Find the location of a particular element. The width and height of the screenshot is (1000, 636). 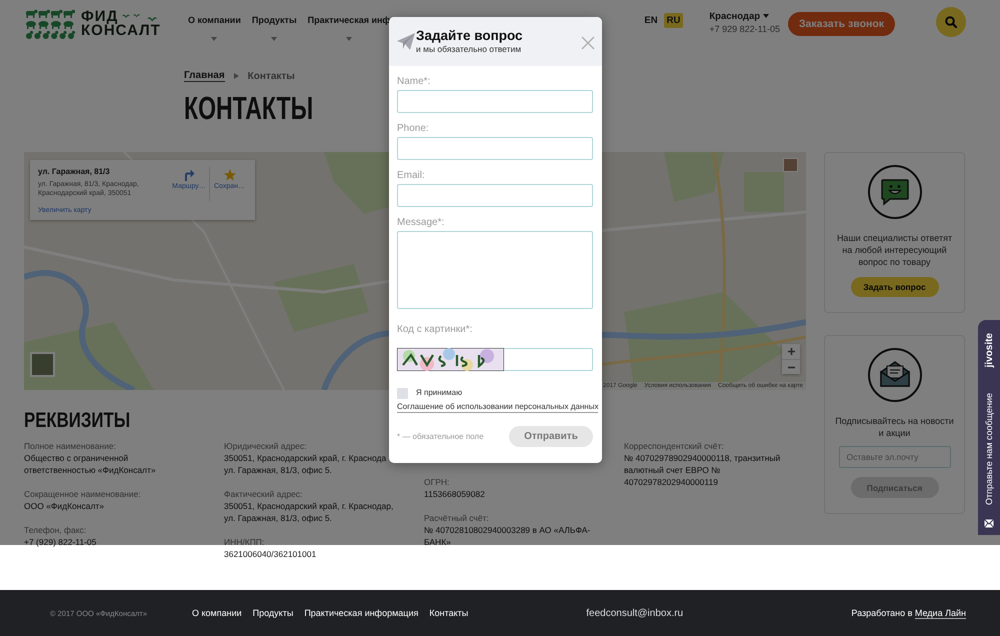

section-title: РЕКВИЗИТЫ is located at coordinates (77, 421).